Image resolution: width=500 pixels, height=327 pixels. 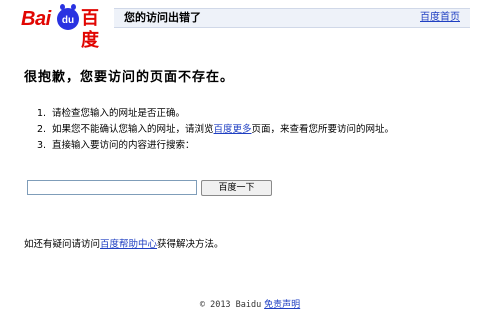 I want to click on list-number: 1., so click(x=42, y=113).